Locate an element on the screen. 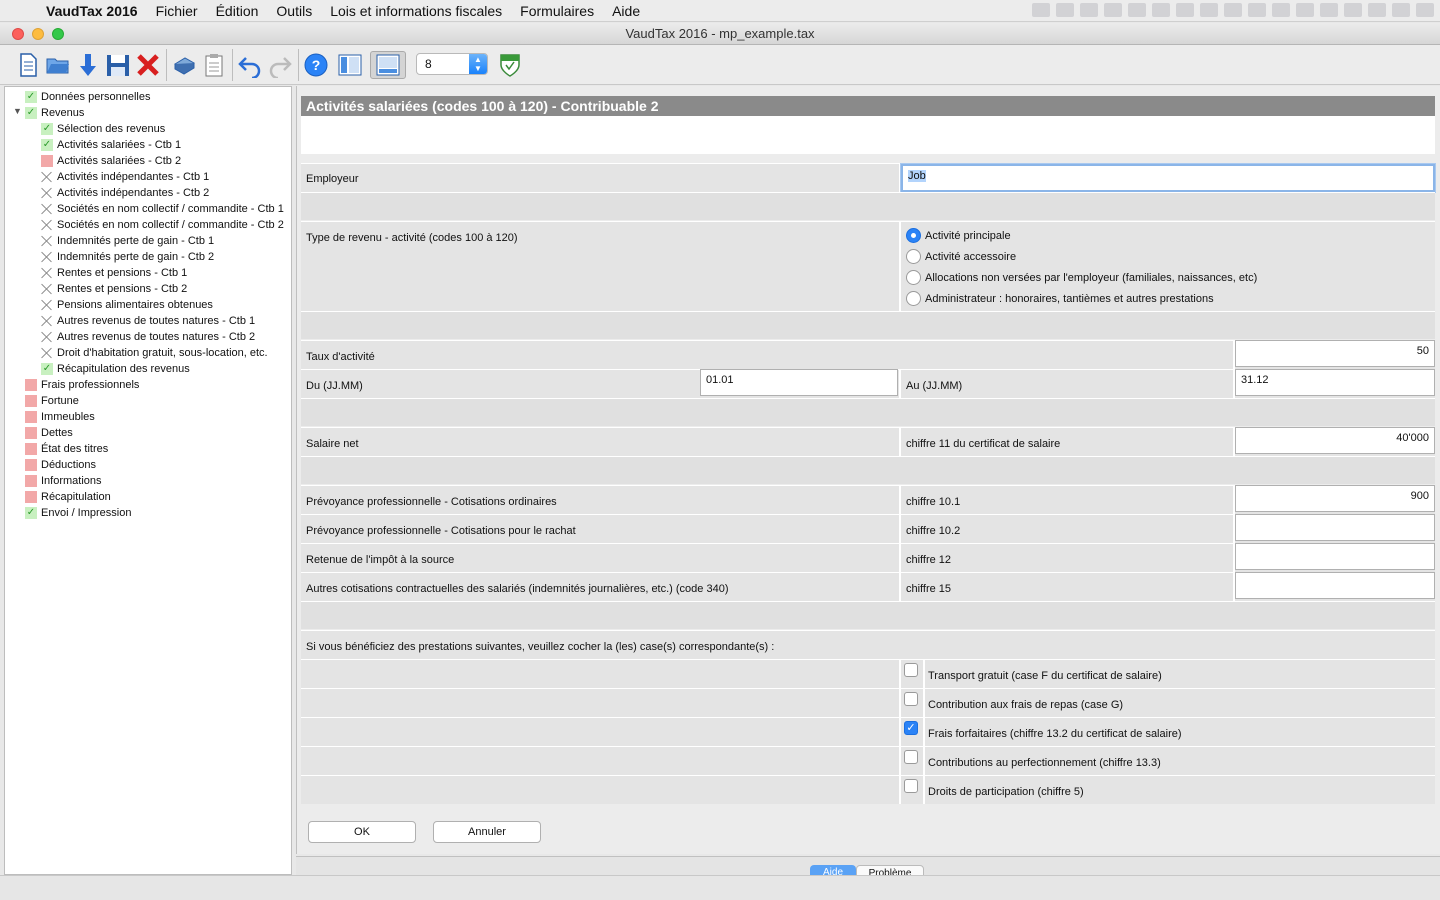 This screenshot has width=1440, height=900. checkbox-frais-forfaitaires: ✓ is located at coordinates (911, 728).